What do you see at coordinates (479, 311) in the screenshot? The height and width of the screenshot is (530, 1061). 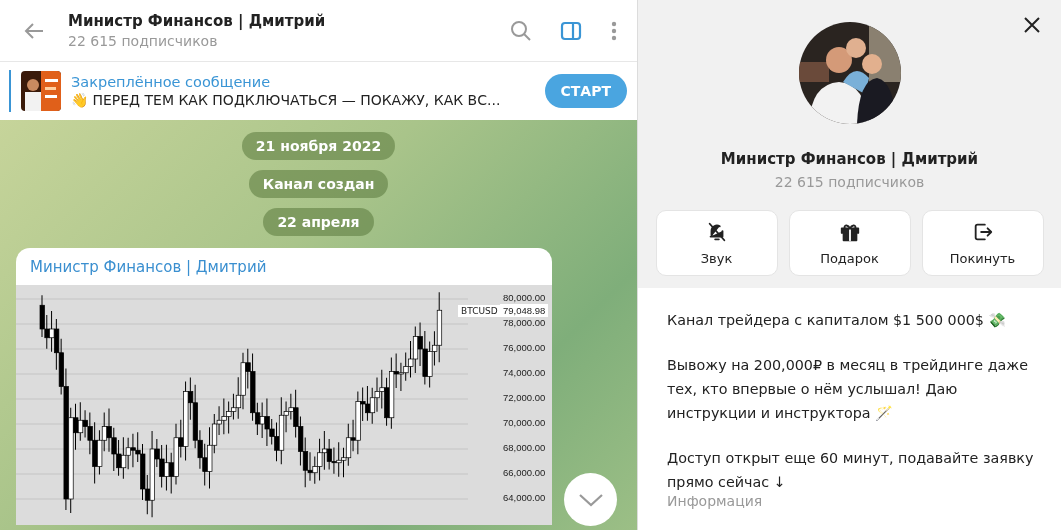 I see `ticker-label: BTCUSD` at bounding box center [479, 311].